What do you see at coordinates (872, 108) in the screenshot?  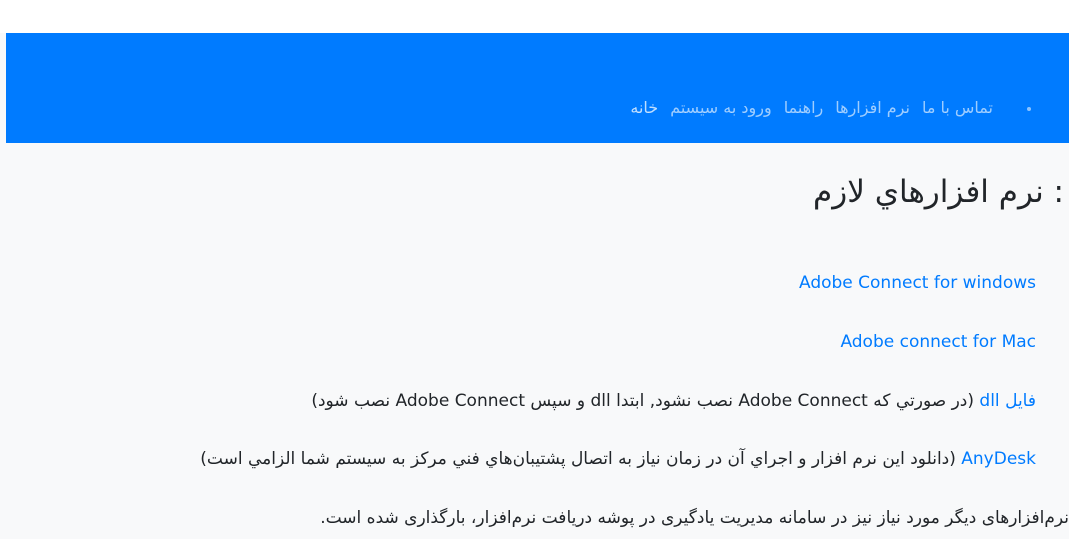 I see `nav-item-software: نرم افزارها` at bounding box center [872, 108].